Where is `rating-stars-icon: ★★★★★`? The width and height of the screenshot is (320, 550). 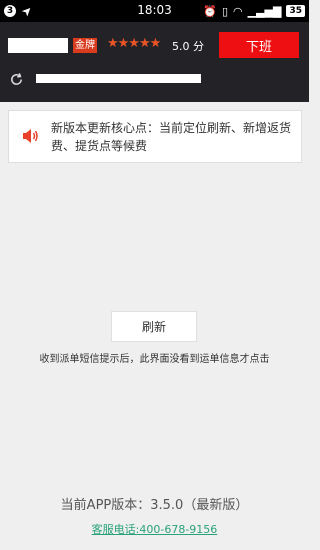 rating-stars-icon: ★★★★★ is located at coordinates (134, 43).